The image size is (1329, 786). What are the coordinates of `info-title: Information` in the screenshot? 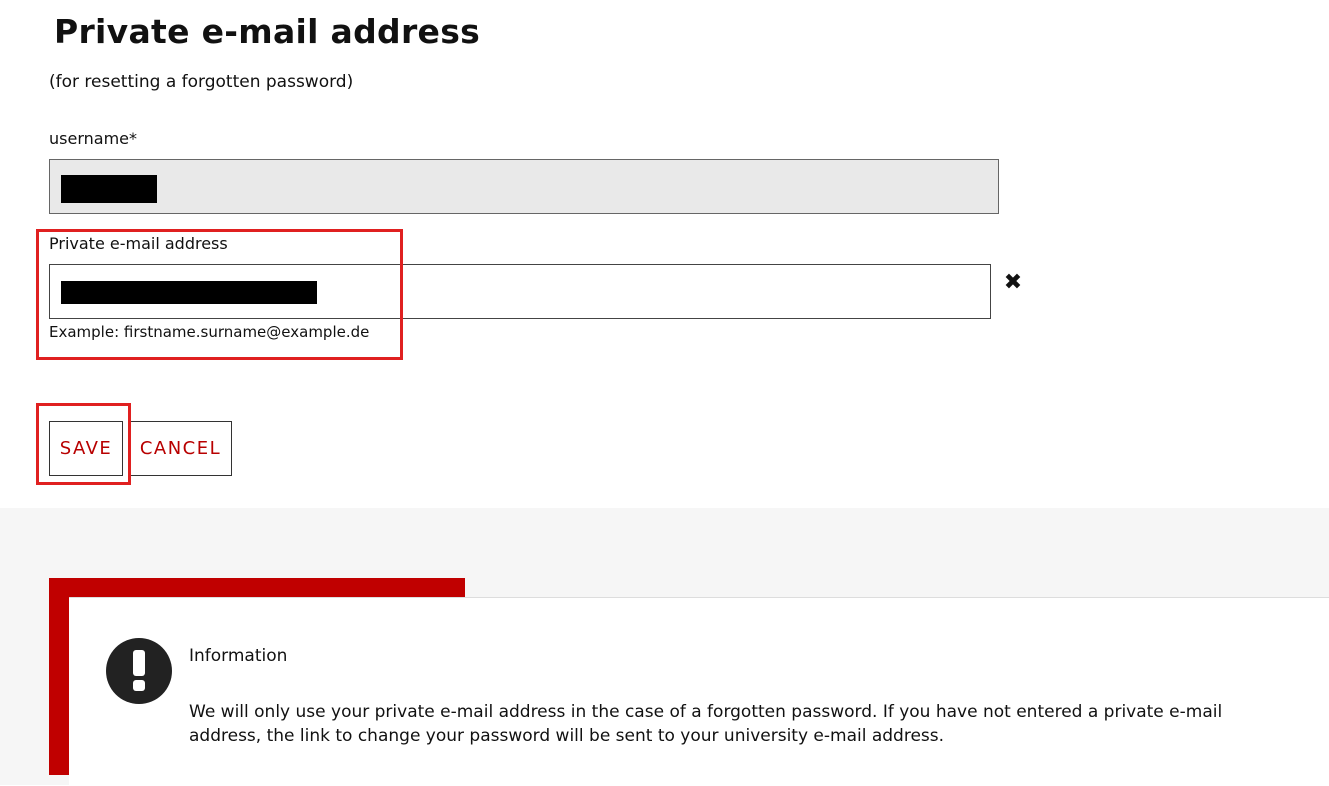 It's located at (238, 656).